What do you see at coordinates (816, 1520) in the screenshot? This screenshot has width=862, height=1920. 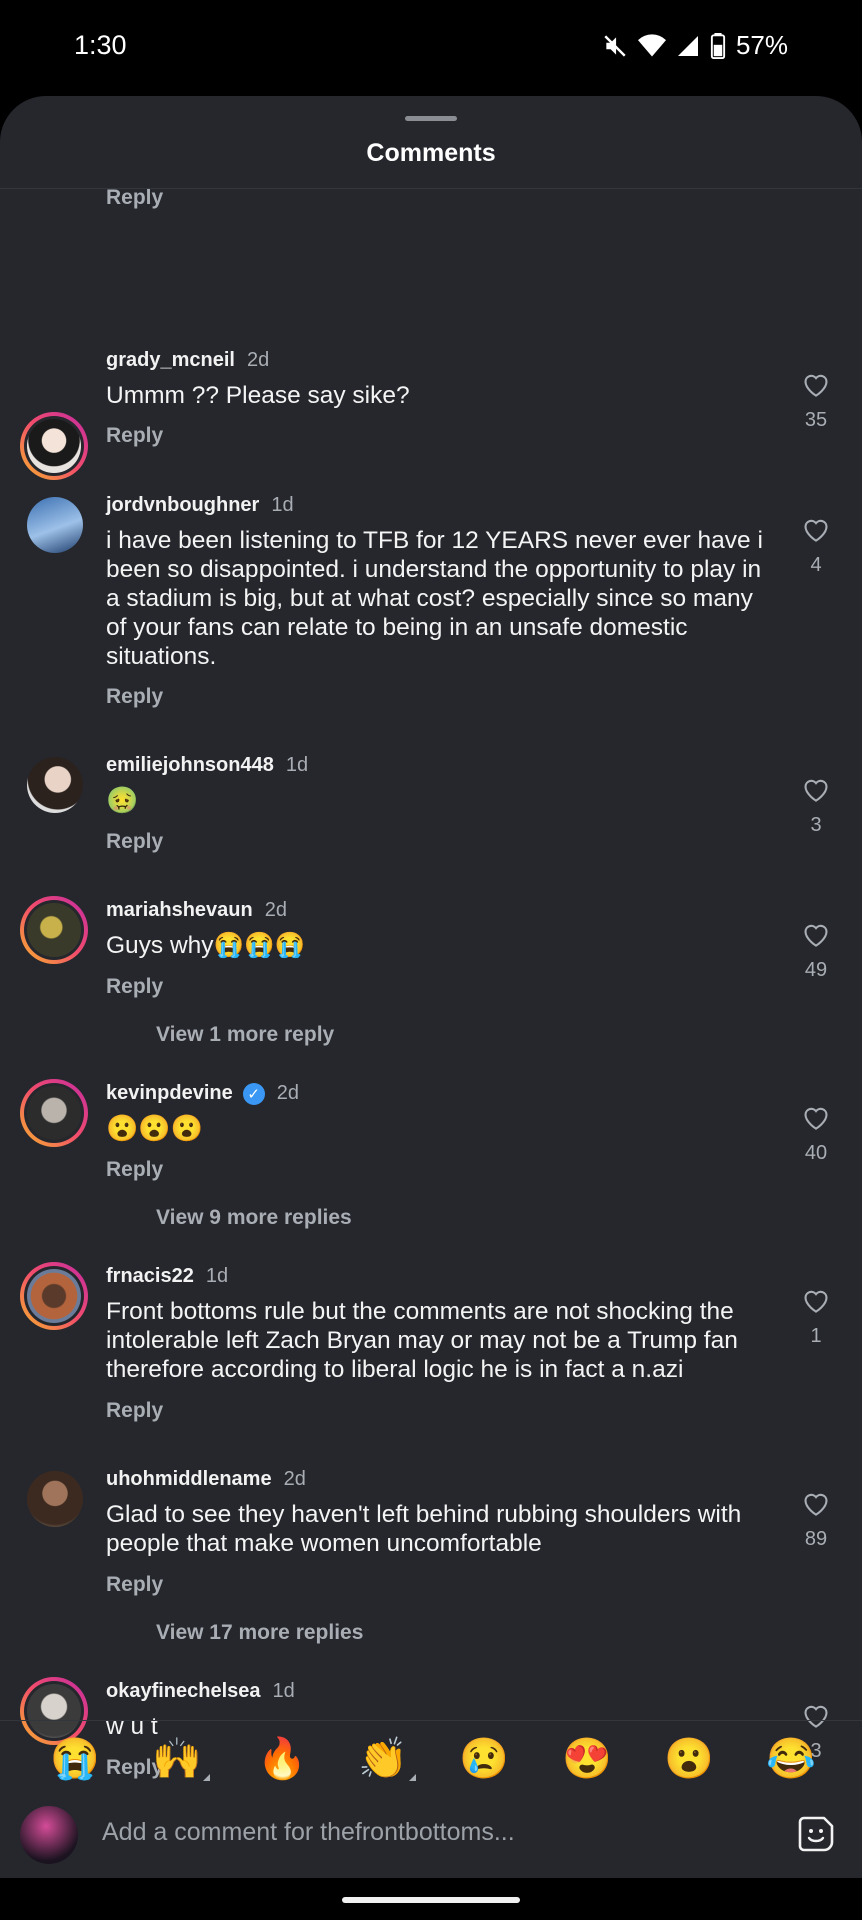 I see `like-button: 89` at bounding box center [816, 1520].